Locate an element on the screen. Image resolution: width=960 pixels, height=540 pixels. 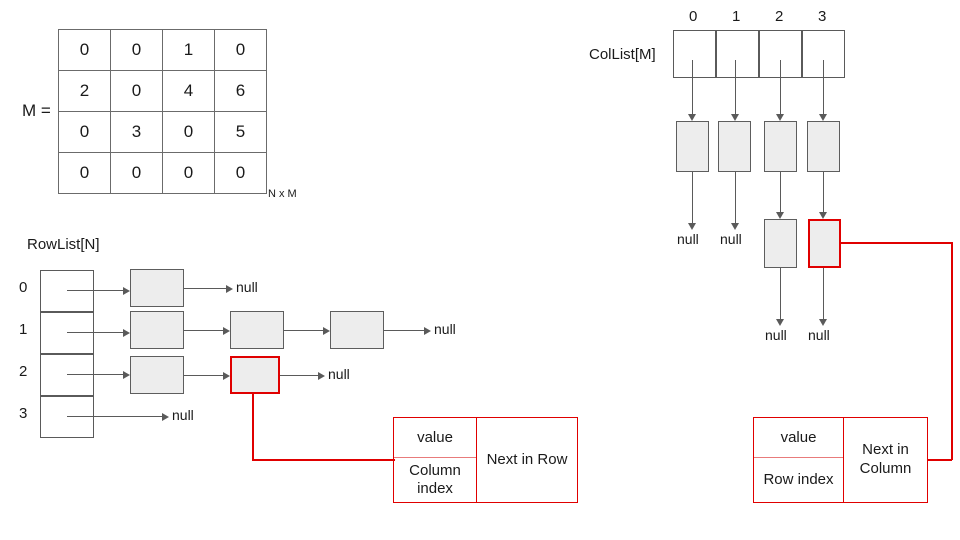
row-0-next-arrow is located at coordinates (229, 289).